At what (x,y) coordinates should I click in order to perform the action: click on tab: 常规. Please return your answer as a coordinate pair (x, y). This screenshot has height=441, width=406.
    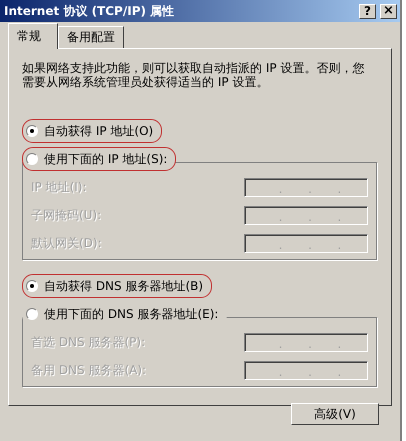
    Looking at the image, I should click on (33, 36).